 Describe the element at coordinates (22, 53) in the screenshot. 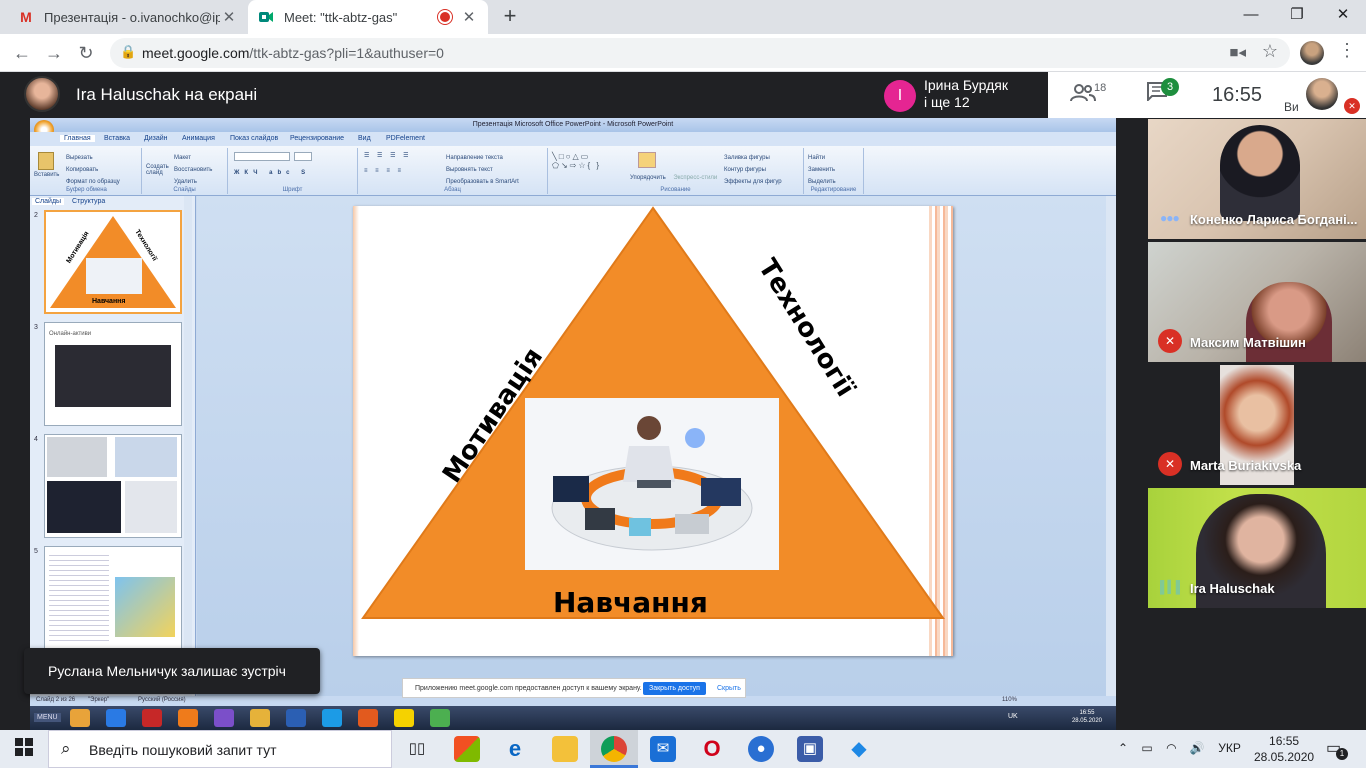

I see `back-button: ←` at that location.